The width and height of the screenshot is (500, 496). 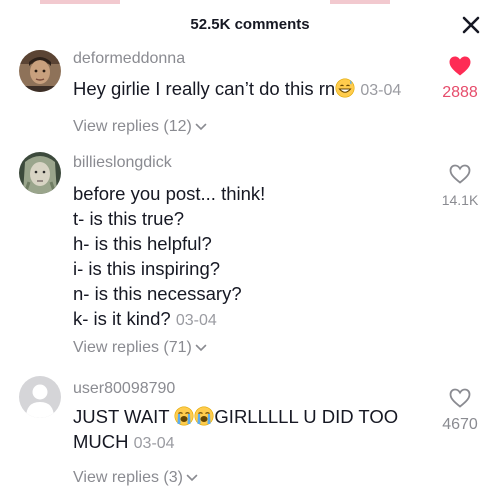 What do you see at coordinates (128, 477) in the screenshot?
I see `view-replies-label: View replies (3)` at bounding box center [128, 477].